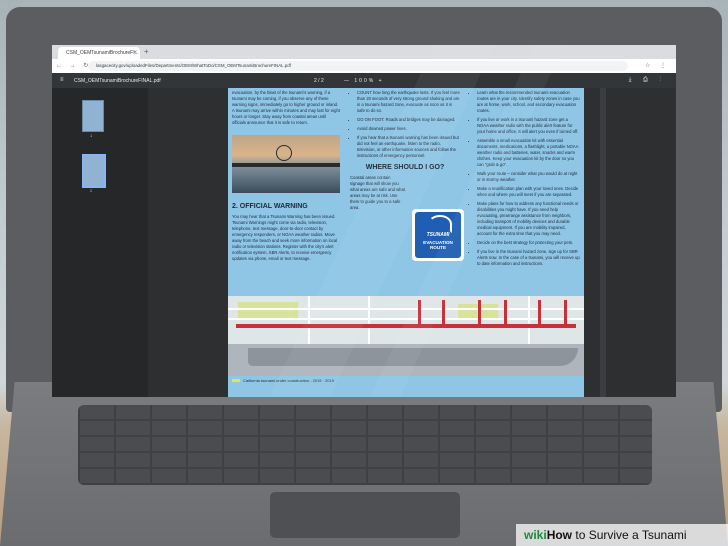  Describe the element at coordinates (603, 242) in the screenshot. I see `scrollbar` at that location.